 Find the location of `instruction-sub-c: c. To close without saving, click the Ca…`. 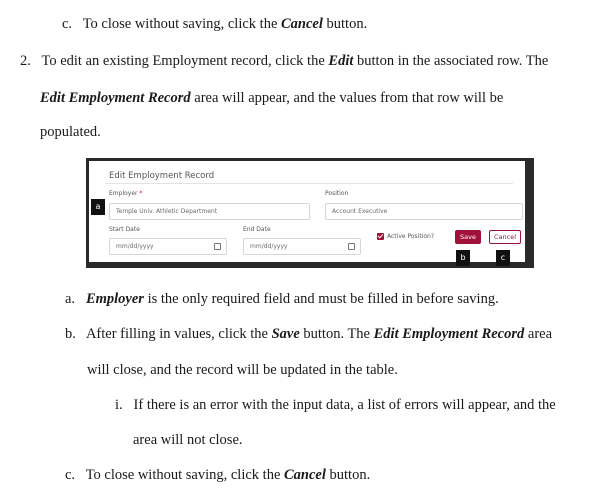

instruction-sub-c: c. To close without saving, click the Ca… is located at coordinates (218, 475).